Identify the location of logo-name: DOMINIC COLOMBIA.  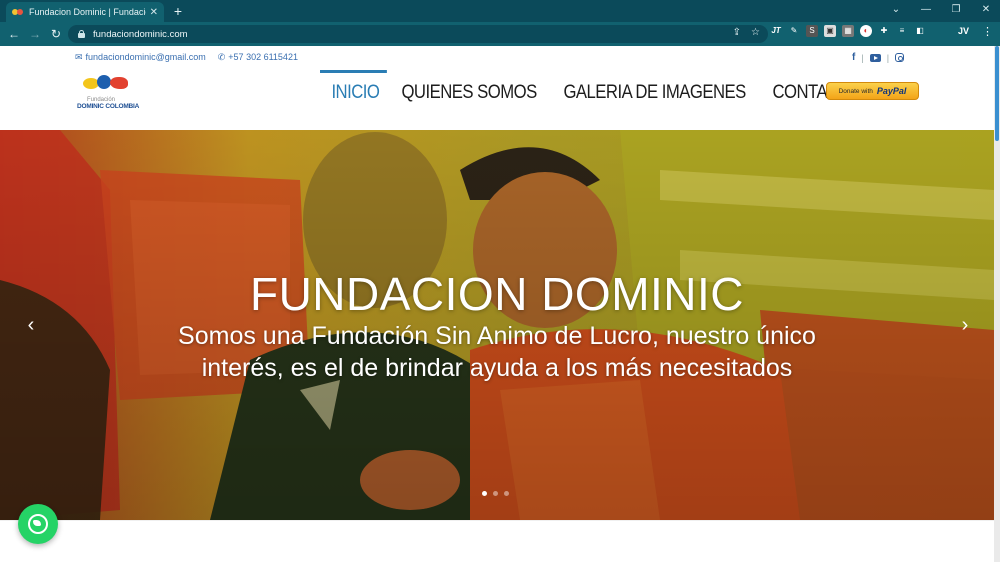
(108, 106).